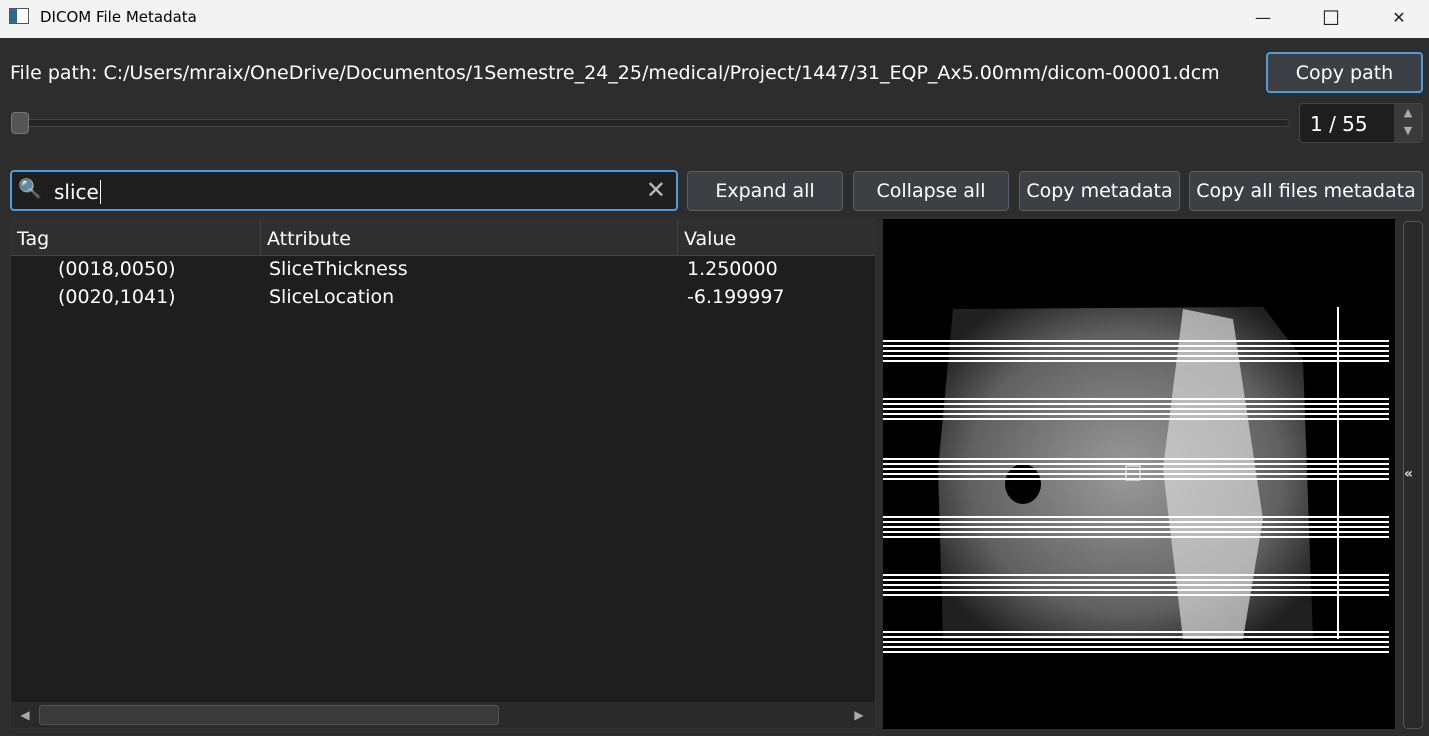 The width and height of the screenshot is (1429, 736). I want to click on tag-cell: (0020,1041), so click(117, 297).